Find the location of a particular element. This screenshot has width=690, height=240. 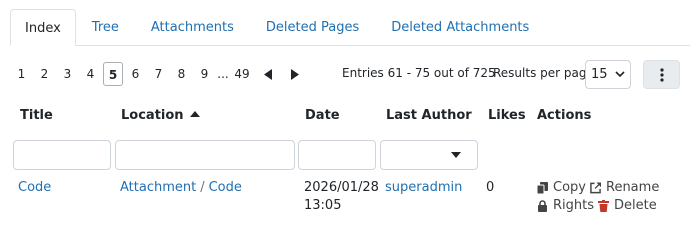

column-header-last-author: Last Author is located at coordinates (429, 115).